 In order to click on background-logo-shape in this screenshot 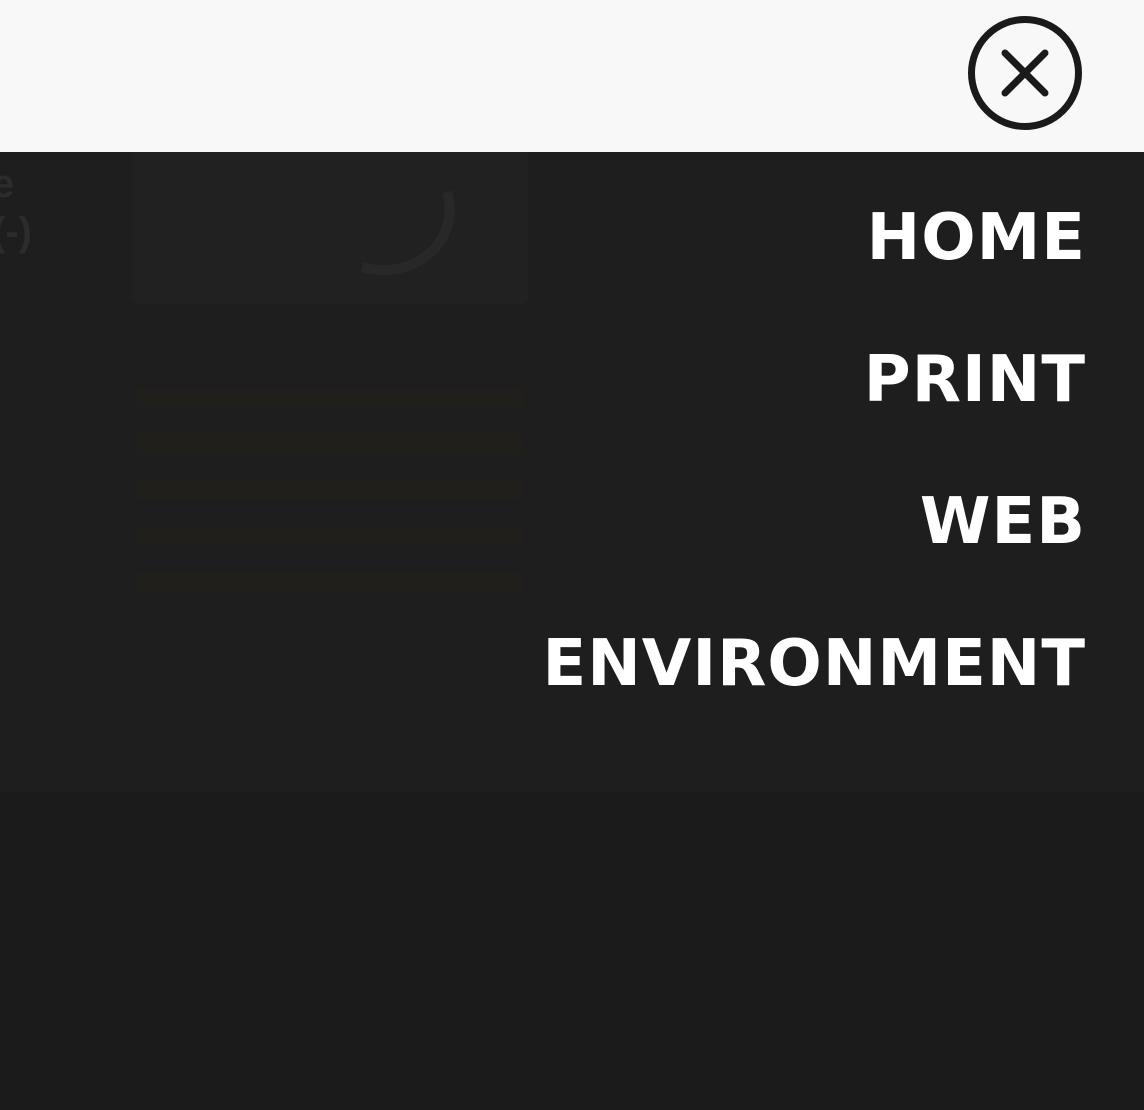, I will do `click(407, 233)`.